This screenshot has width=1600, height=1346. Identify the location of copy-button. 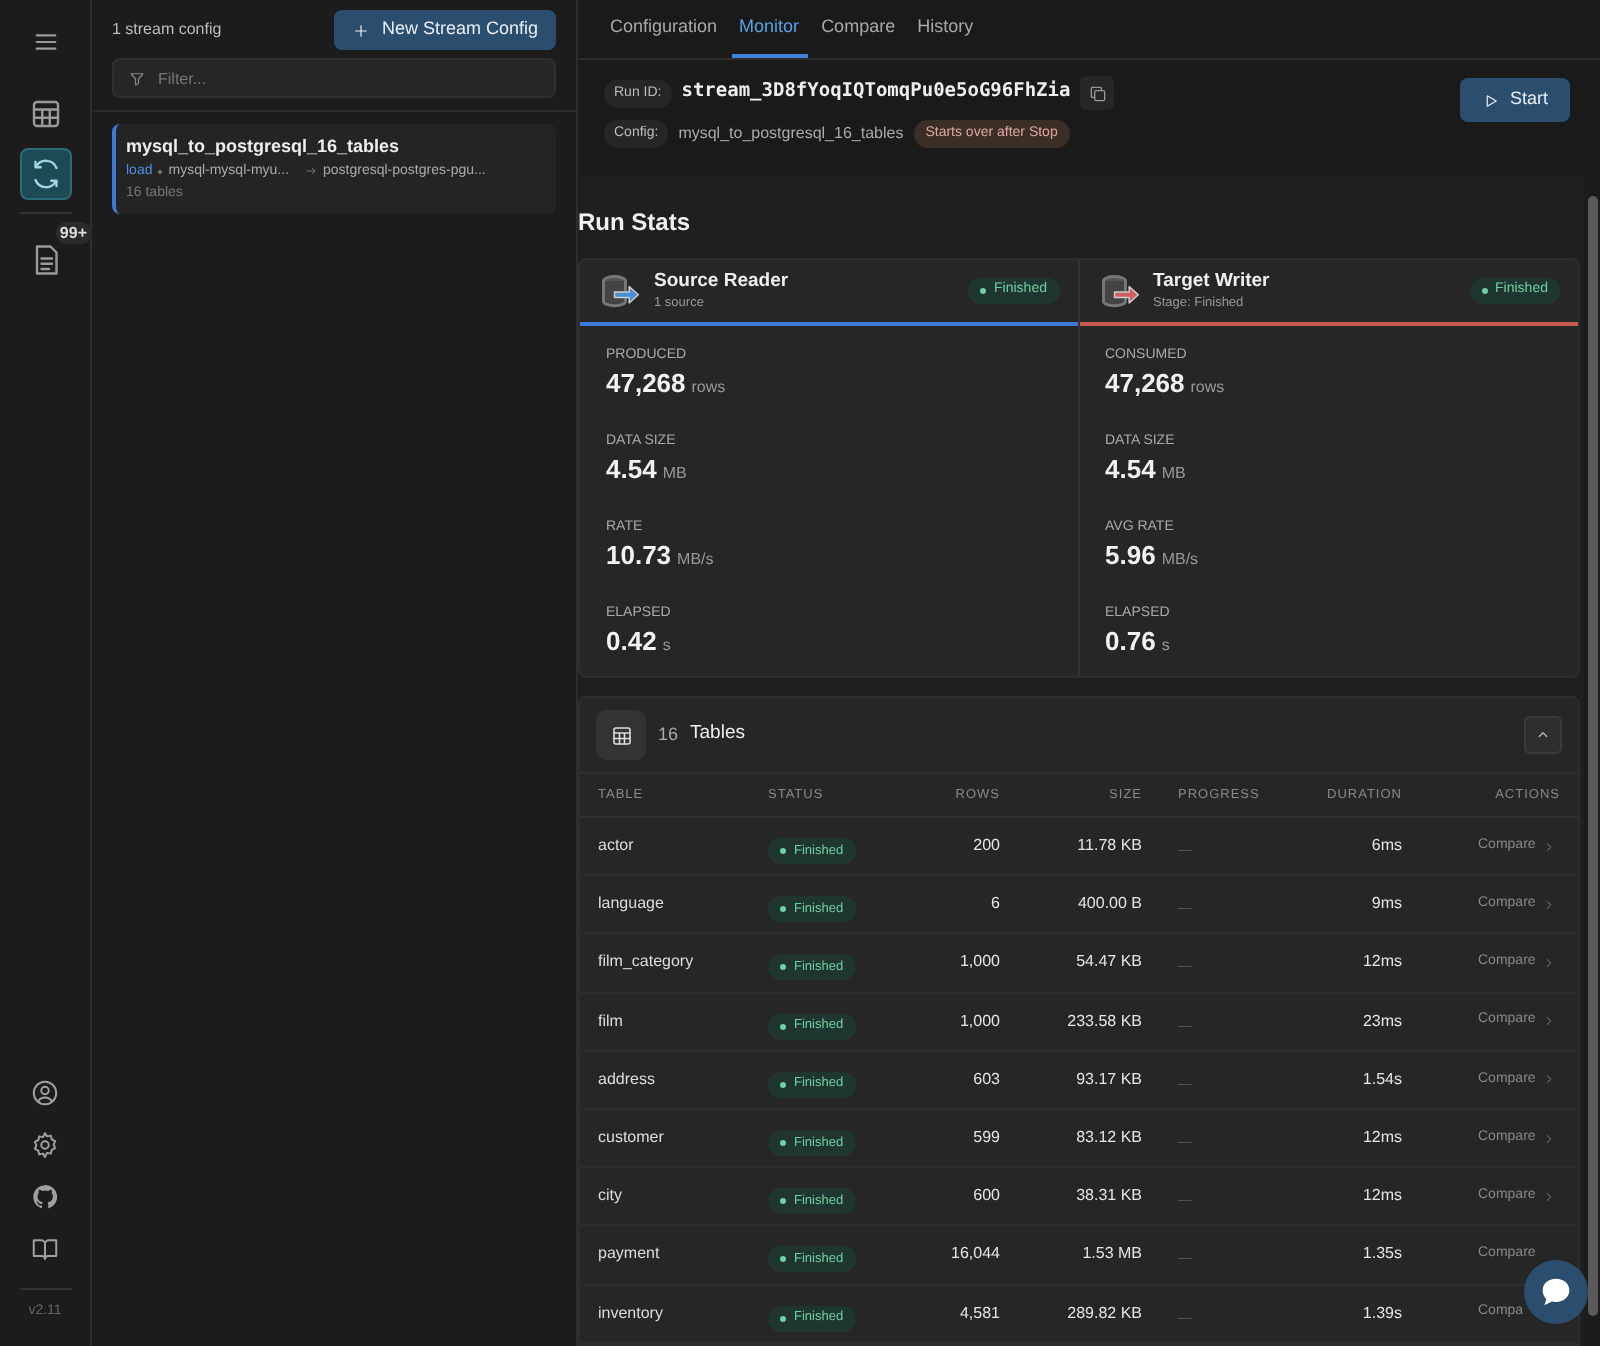
(1097, 93).